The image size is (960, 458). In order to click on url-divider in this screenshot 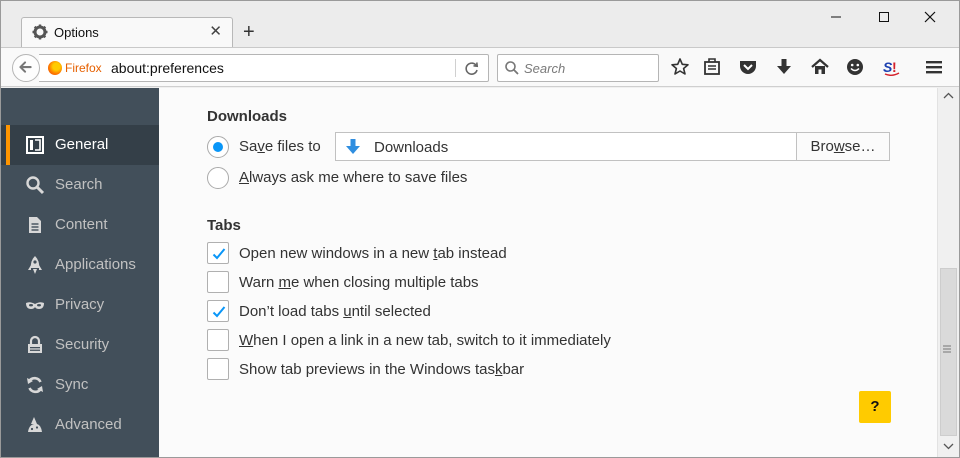, I will do `click(455, 68)`.